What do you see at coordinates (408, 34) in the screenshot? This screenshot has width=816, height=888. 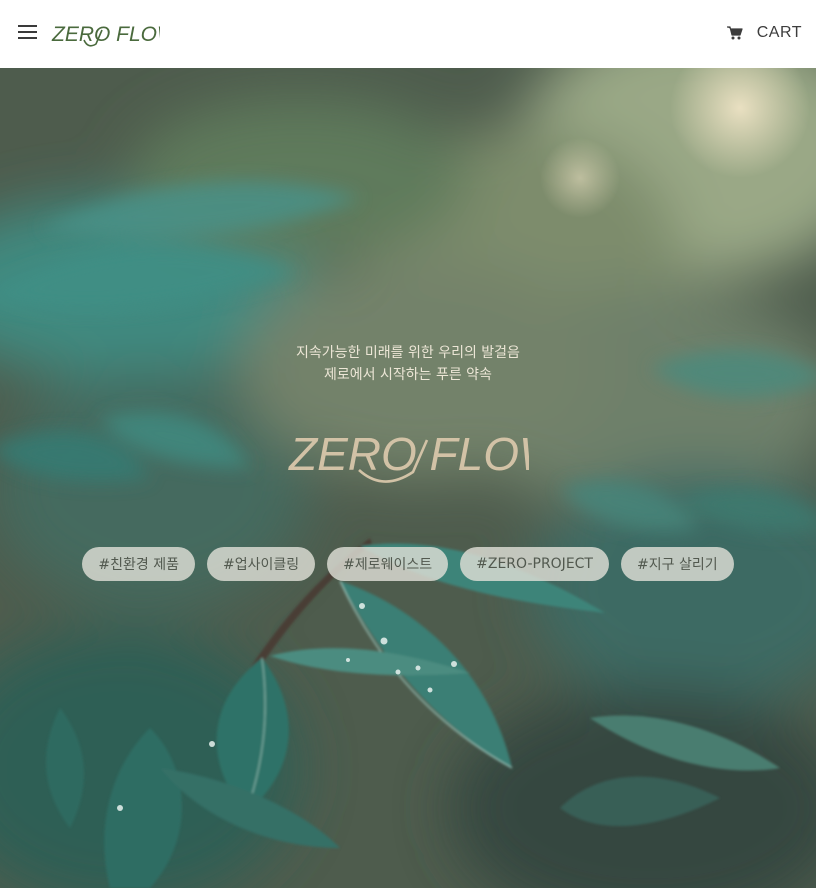 I see `site-header: ZERO FLOW CART` at bounding box center [408, 34].